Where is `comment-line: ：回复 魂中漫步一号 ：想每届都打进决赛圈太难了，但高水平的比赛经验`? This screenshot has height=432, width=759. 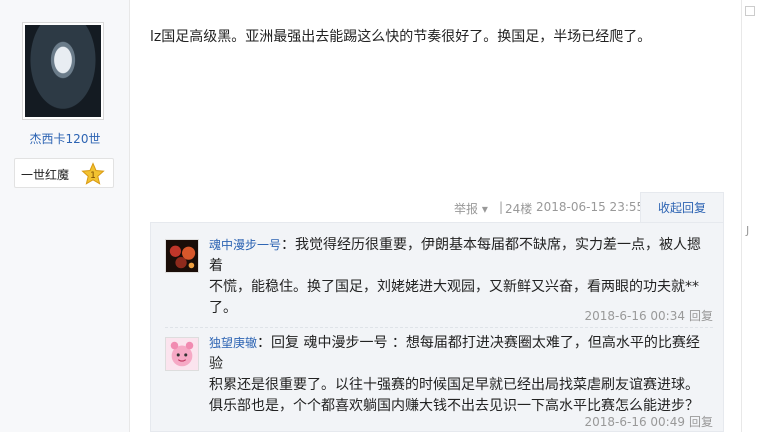 comment-line: ：回复 魂中漫步一号 ：想每届都打进决赛圈太难了，但高水平的比赛经验 is located at coordinates (454, 353).